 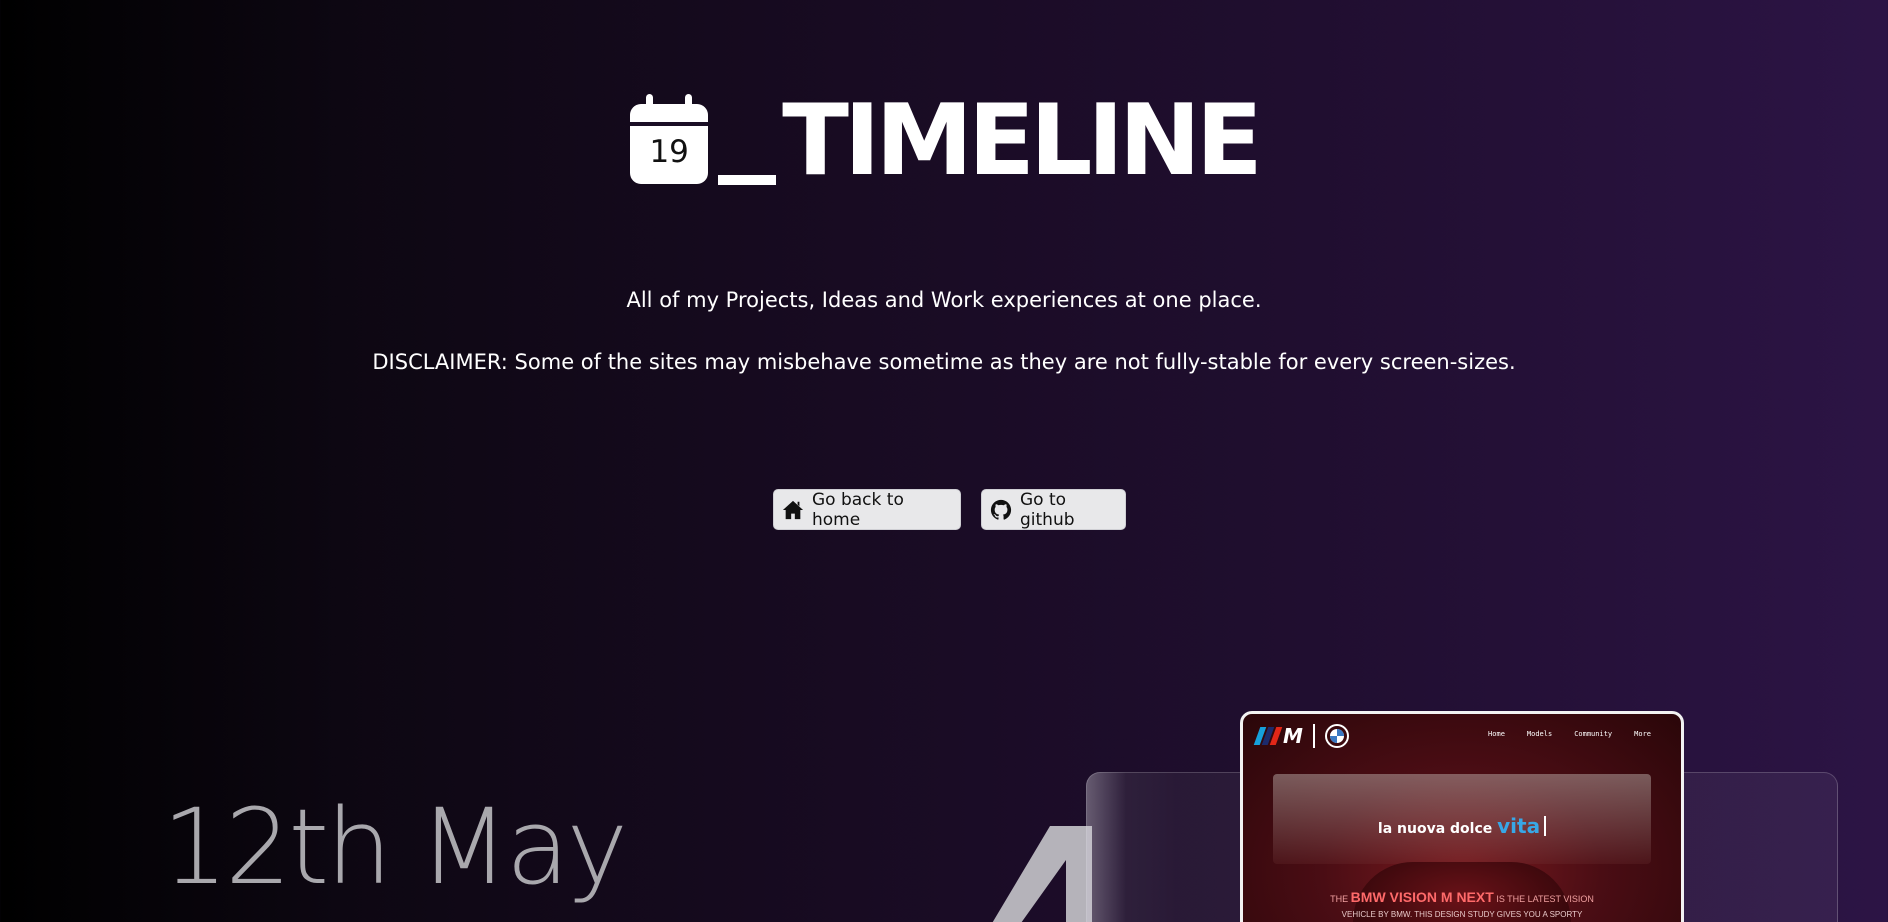 I want to click on tagline-prefix: la nuova dolce, so click(x=1435, y=829).